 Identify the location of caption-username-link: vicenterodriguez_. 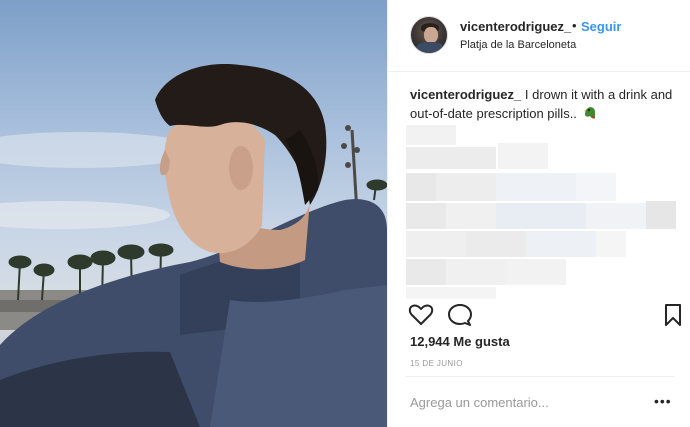
(465, 94).